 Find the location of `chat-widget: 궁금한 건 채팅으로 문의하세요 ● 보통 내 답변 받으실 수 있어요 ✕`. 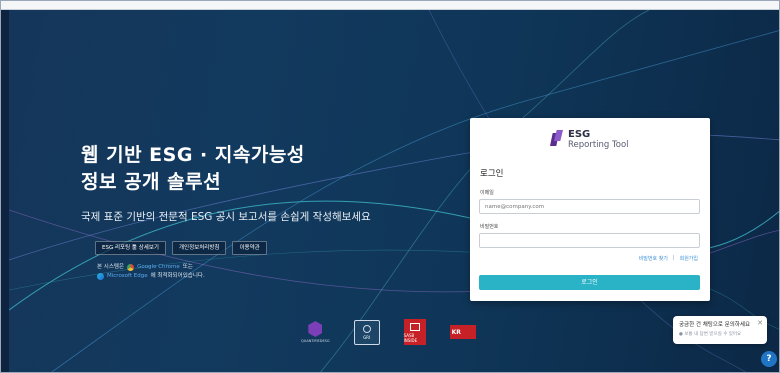

chat-widget: 궁금한 건 채팅으로 문의하세요 ● 보통 내 답변 받으실 수 있어요 ✕ is located at coordinates (720, 330).